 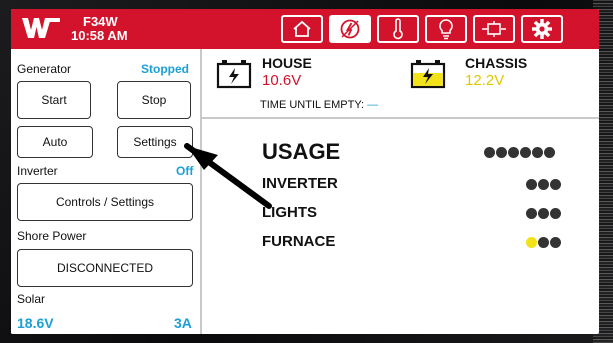 I want to click on house-battery-voltage: 10.6V, so click(x=282, y=80).